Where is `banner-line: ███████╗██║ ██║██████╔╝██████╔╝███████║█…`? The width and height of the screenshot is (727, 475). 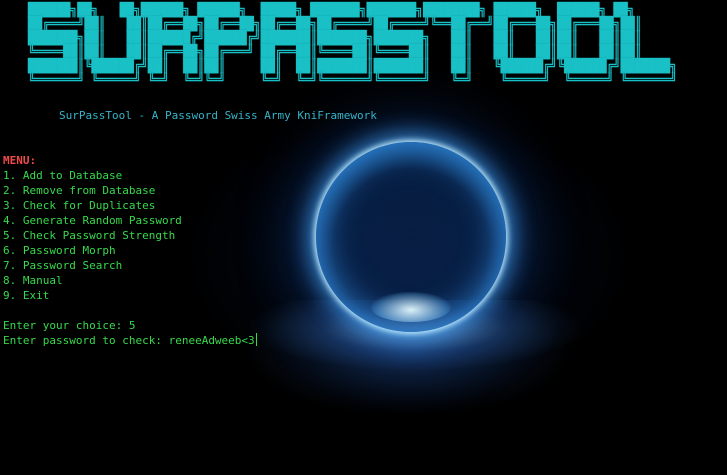
banner-line: ███████╗██║ ██║██████╔╝██████╔╝███████║█… is located at coordinates (353, 38).